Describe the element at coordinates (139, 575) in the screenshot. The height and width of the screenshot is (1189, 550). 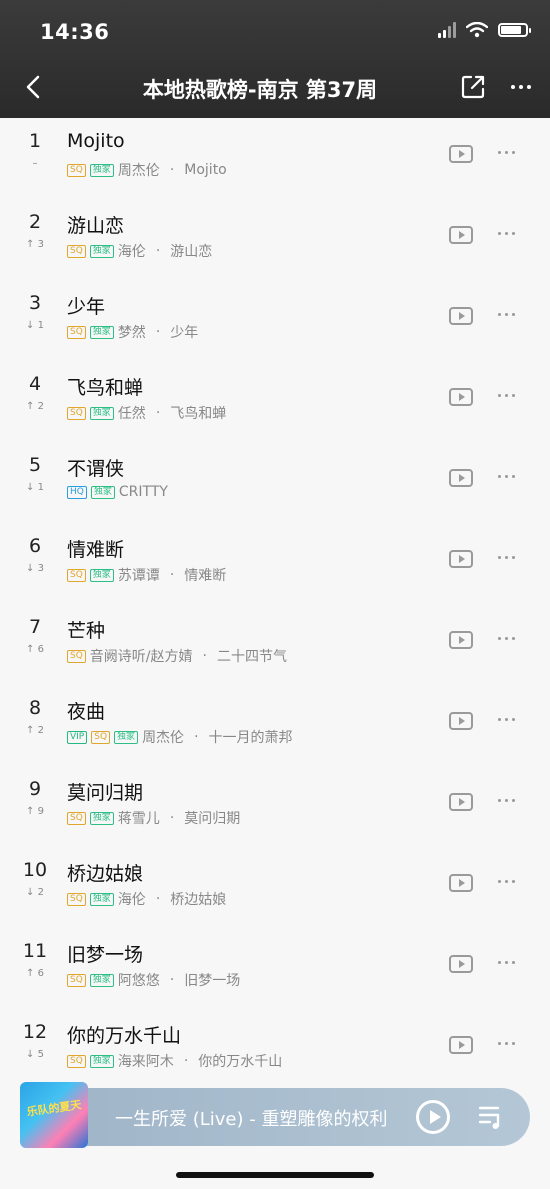
I see `song-artist: 苏谭谭` at that location.